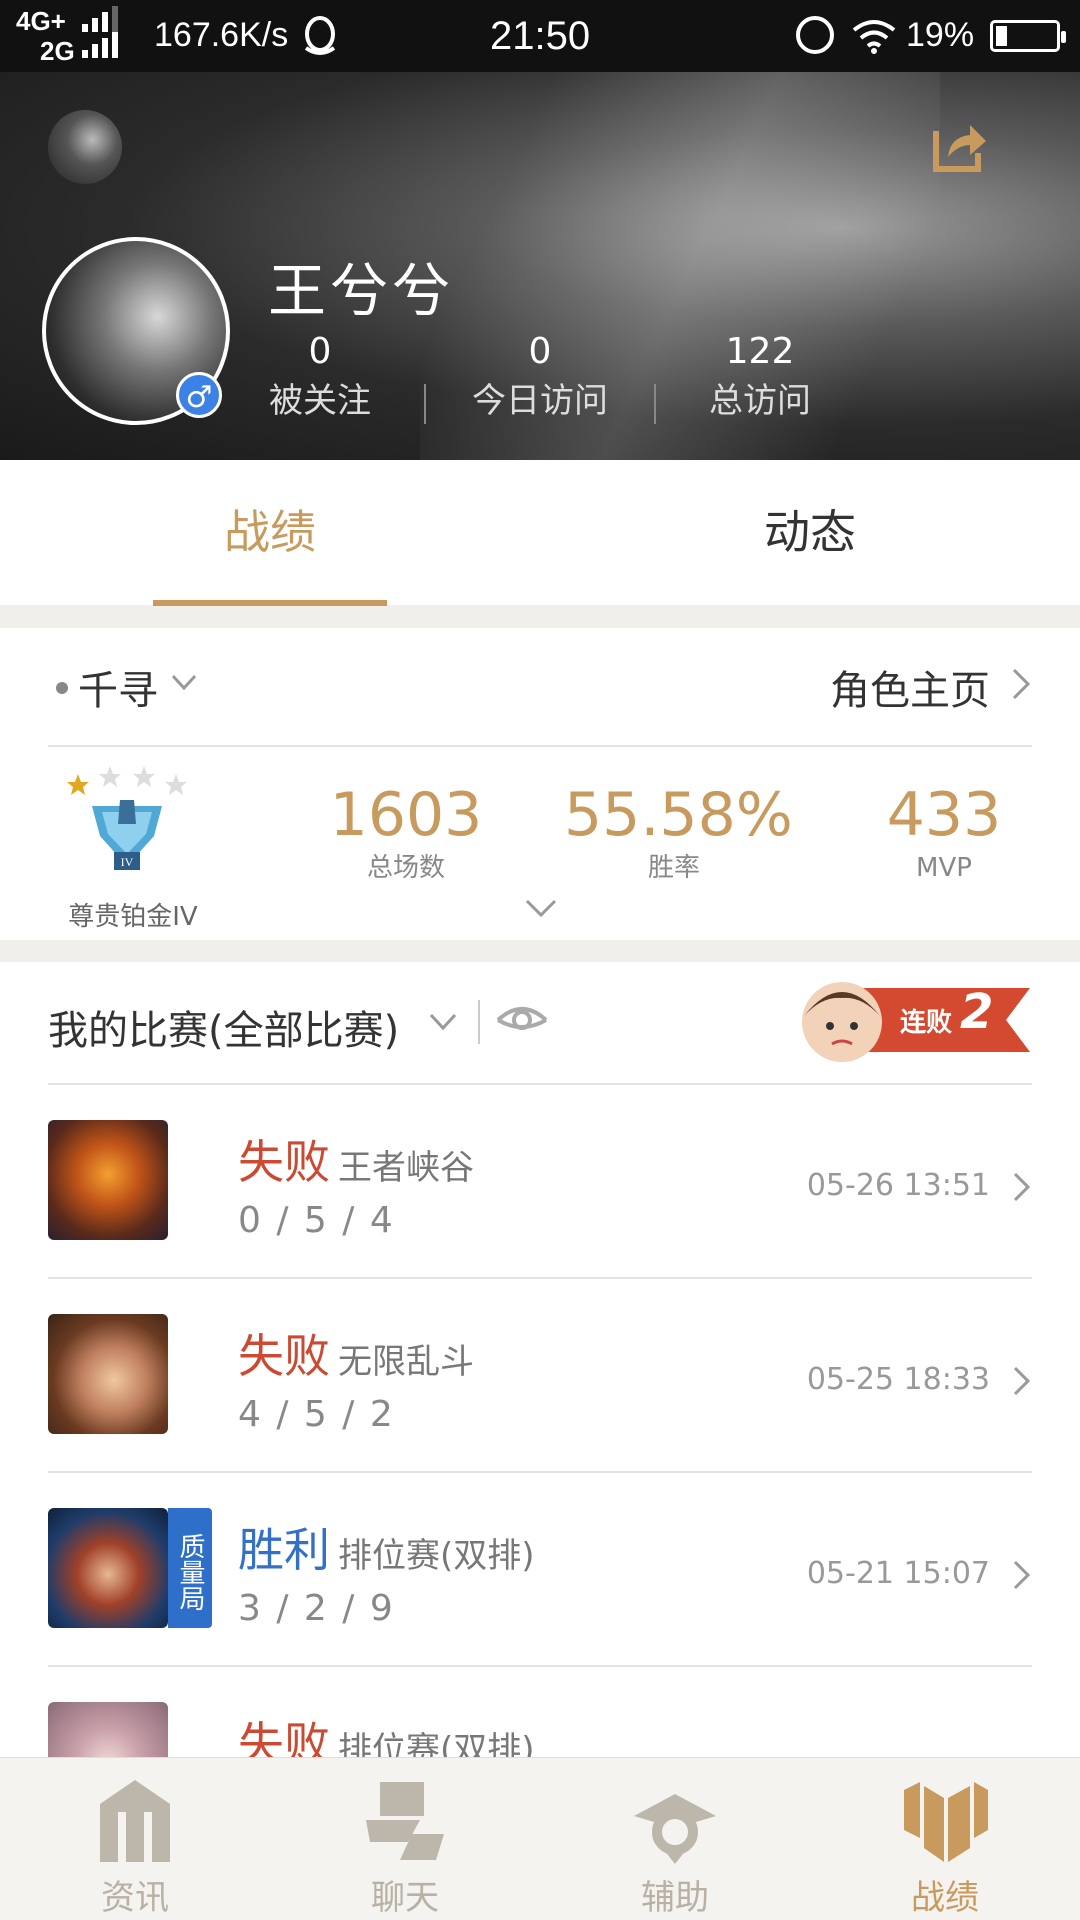 The width and height of the screenshot is (1080, 1920). I want to click on match-date: 05-25 18:33, so click(898, 1379).